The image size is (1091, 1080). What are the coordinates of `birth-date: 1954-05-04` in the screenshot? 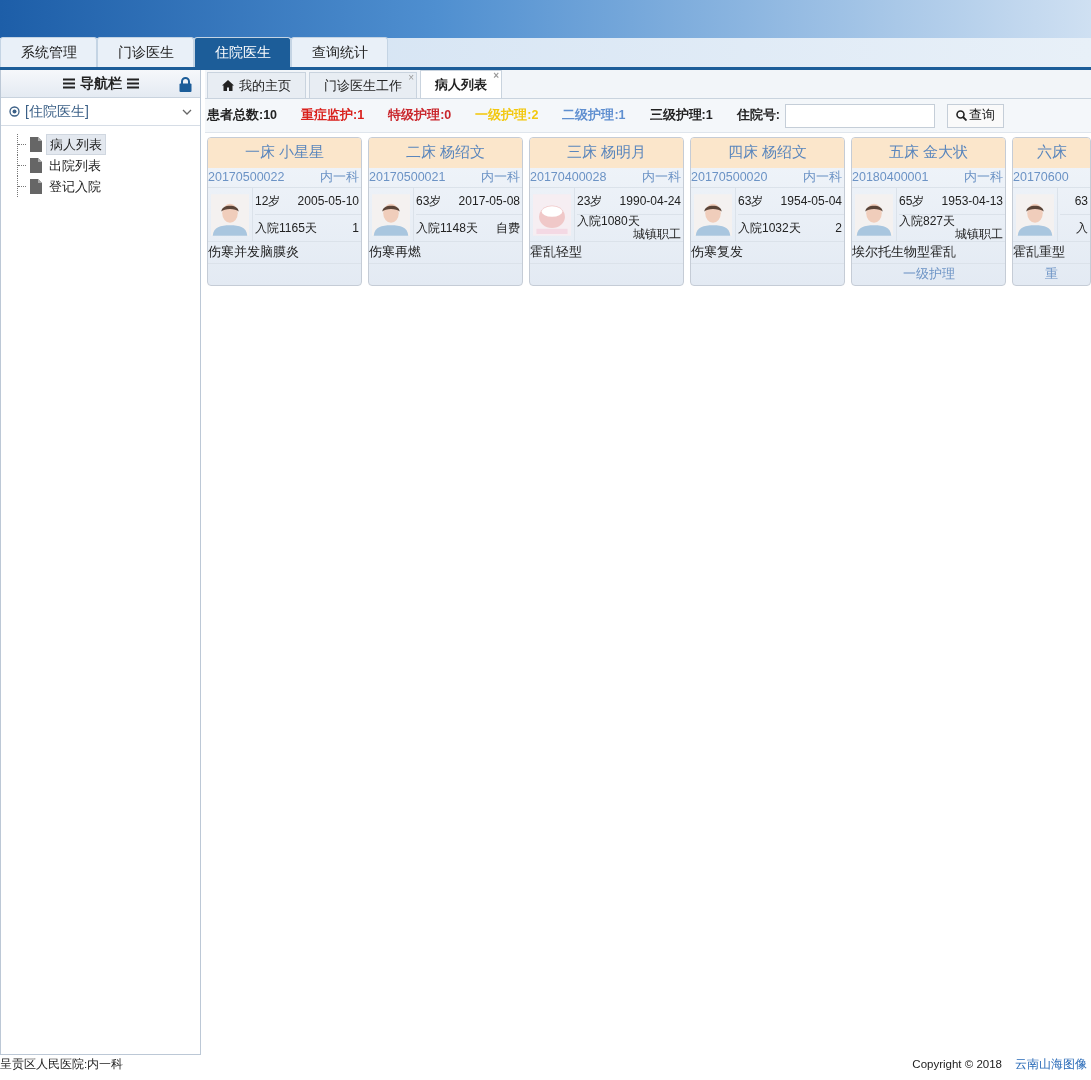 It's located at (811, 201).